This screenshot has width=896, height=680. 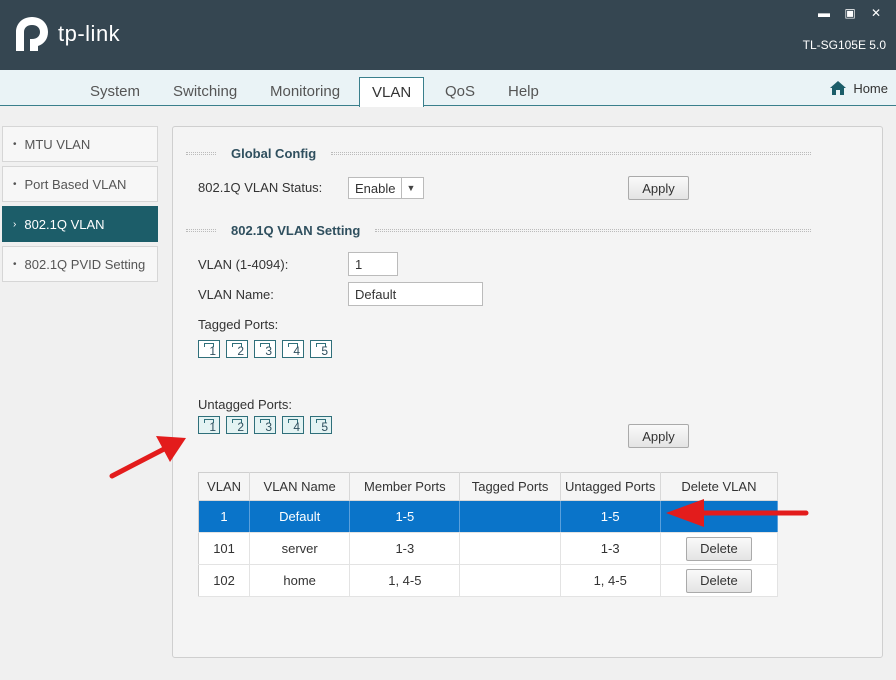 I want to click on brand-name: tp-link, so click(x=89, y=33).